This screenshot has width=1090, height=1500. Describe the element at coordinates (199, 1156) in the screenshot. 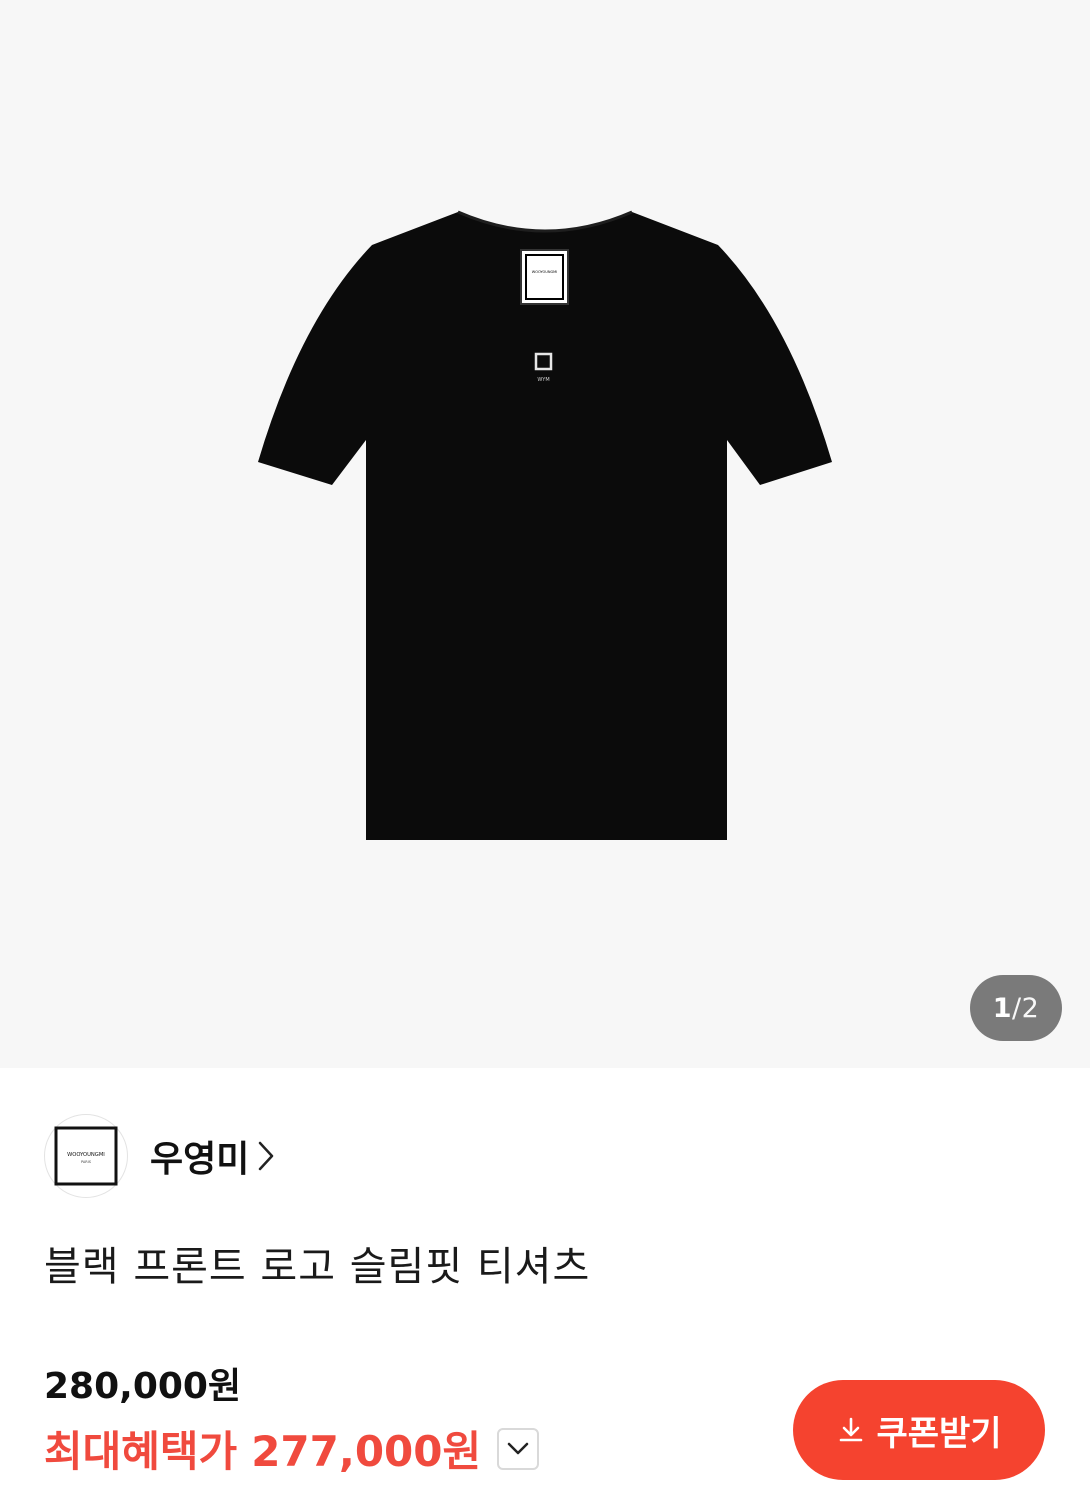

I see `brand-name: 우영미` at that location.